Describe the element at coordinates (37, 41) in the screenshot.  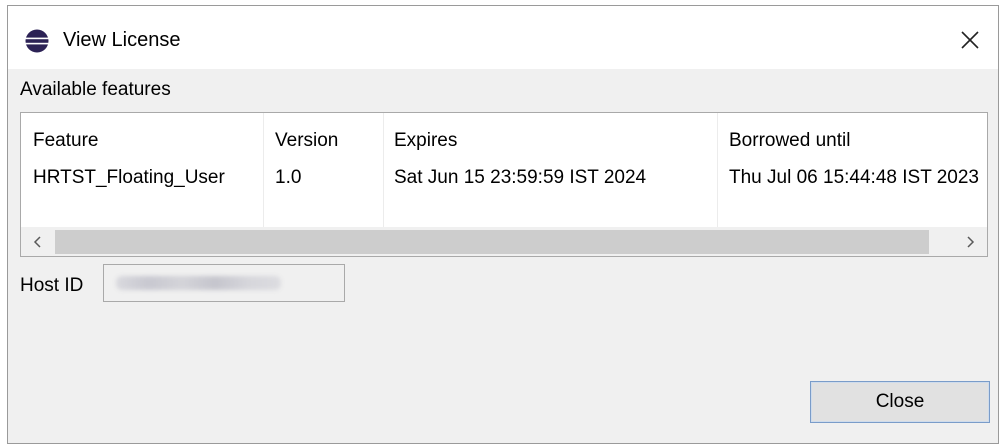
I see `eclipse-icon` at that location.